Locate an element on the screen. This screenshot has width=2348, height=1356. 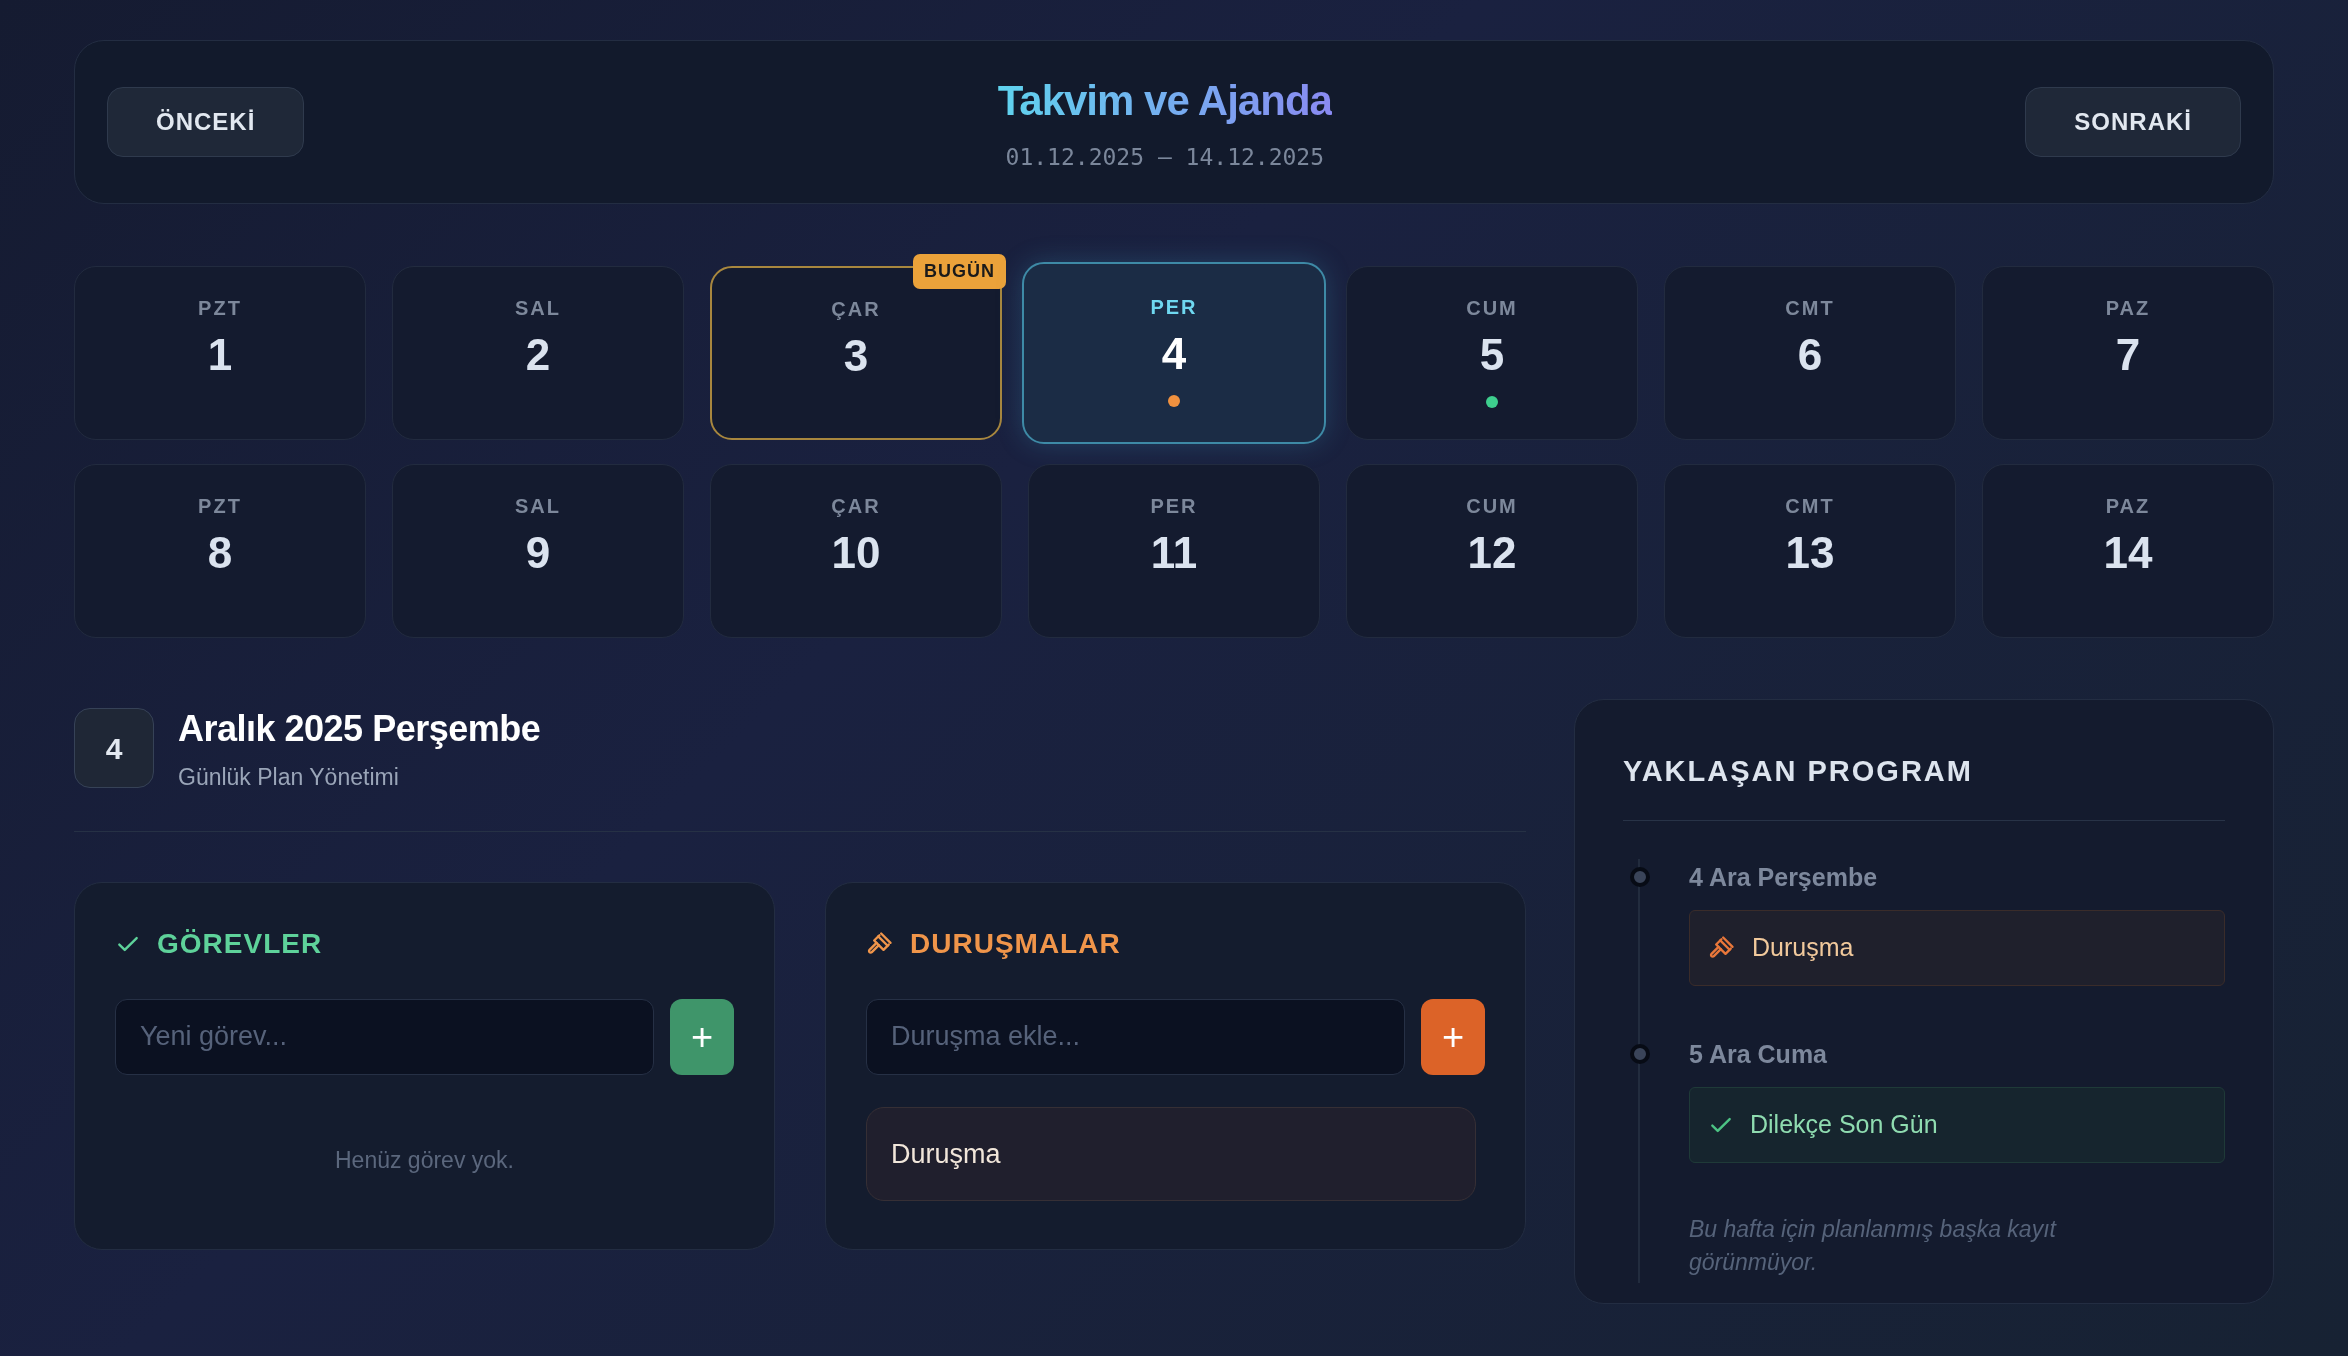
previous-button: ÖNCEKİ is located at coordinates (206, 122).